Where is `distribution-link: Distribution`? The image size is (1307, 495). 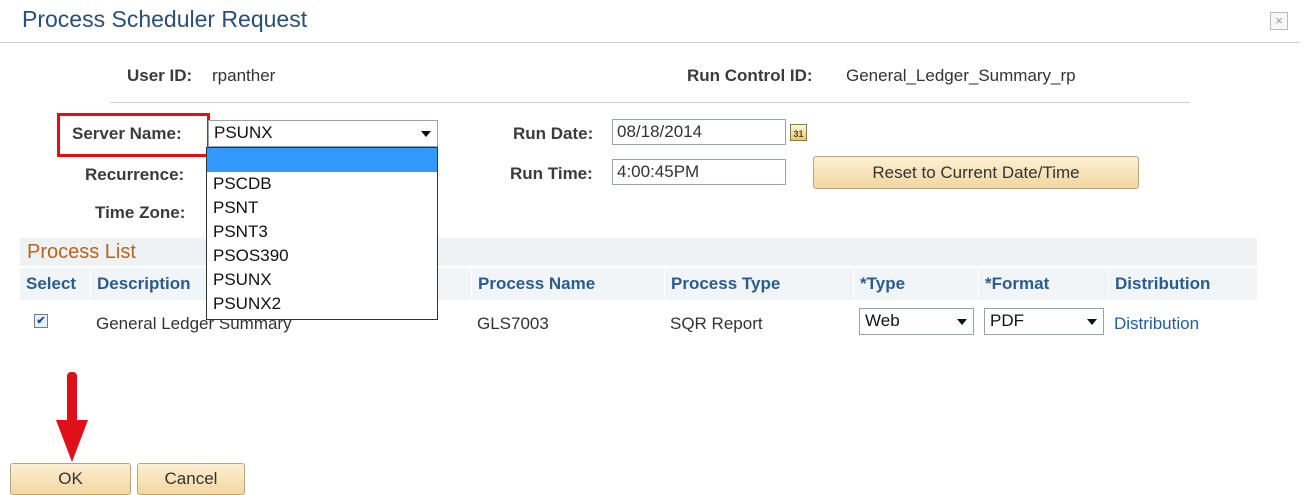 distribution-link: Distribution is located at coordinates (1156, 324).